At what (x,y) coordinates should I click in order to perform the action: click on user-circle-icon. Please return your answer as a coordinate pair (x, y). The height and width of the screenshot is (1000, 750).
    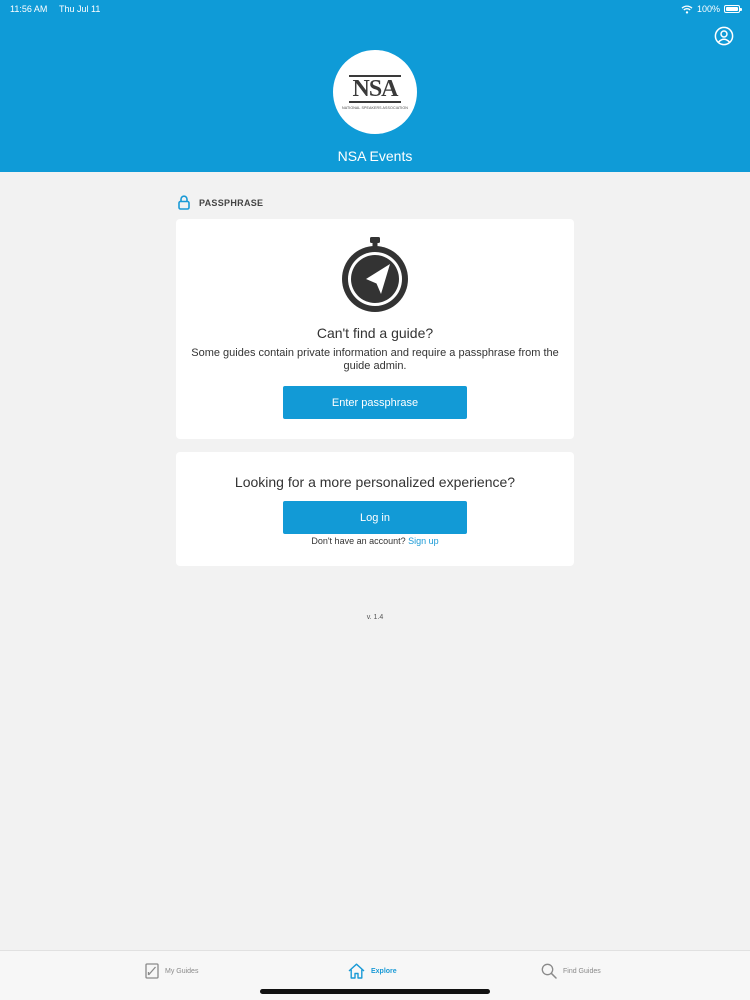
    Looking at the image, I should click on (724, 36).